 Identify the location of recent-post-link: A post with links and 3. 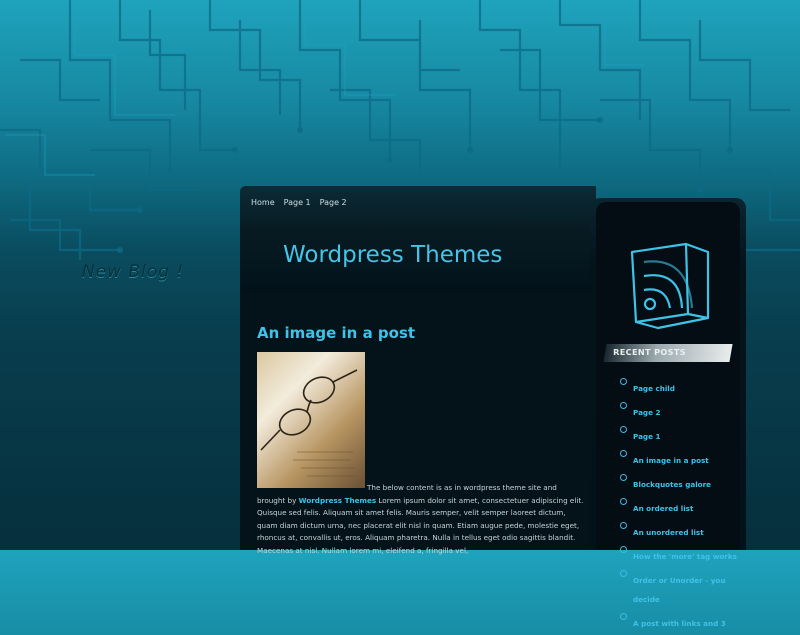
(679, 623).